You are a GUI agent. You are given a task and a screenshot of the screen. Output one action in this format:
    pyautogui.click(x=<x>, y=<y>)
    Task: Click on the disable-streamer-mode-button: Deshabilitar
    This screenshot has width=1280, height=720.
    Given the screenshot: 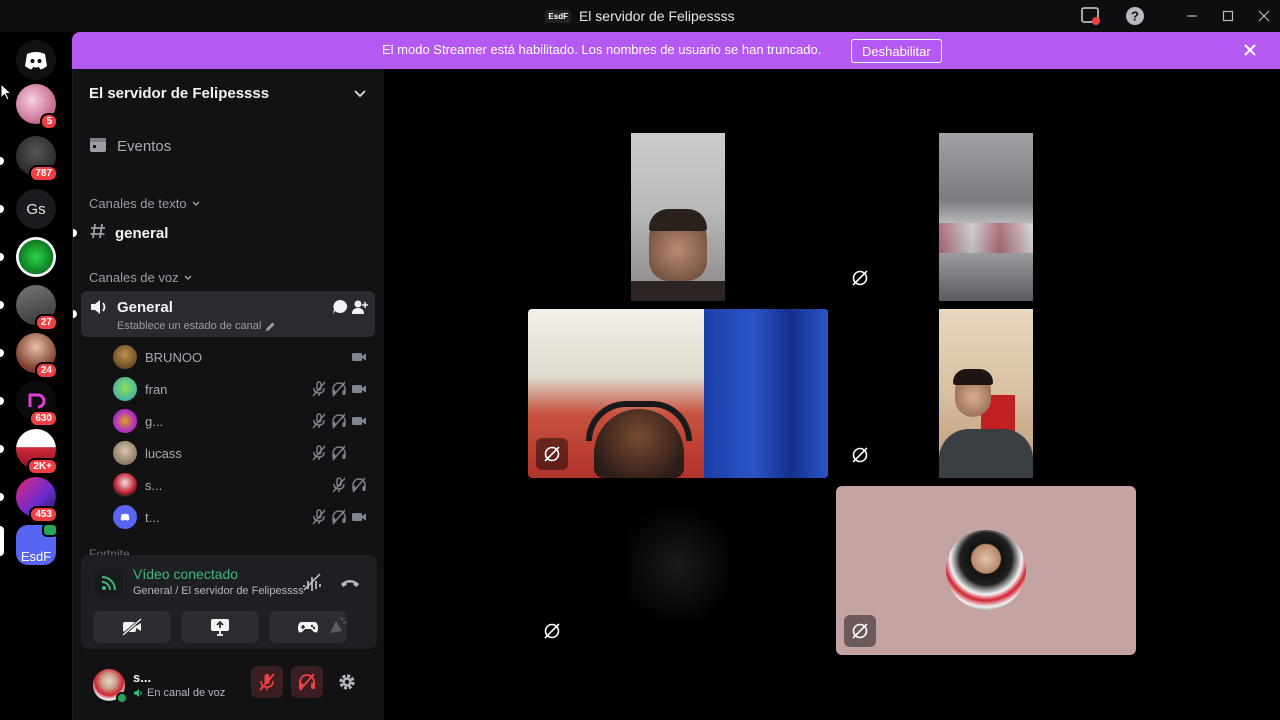 What is the action you would take?
    pyautogui.click(x=896, y=51)
    